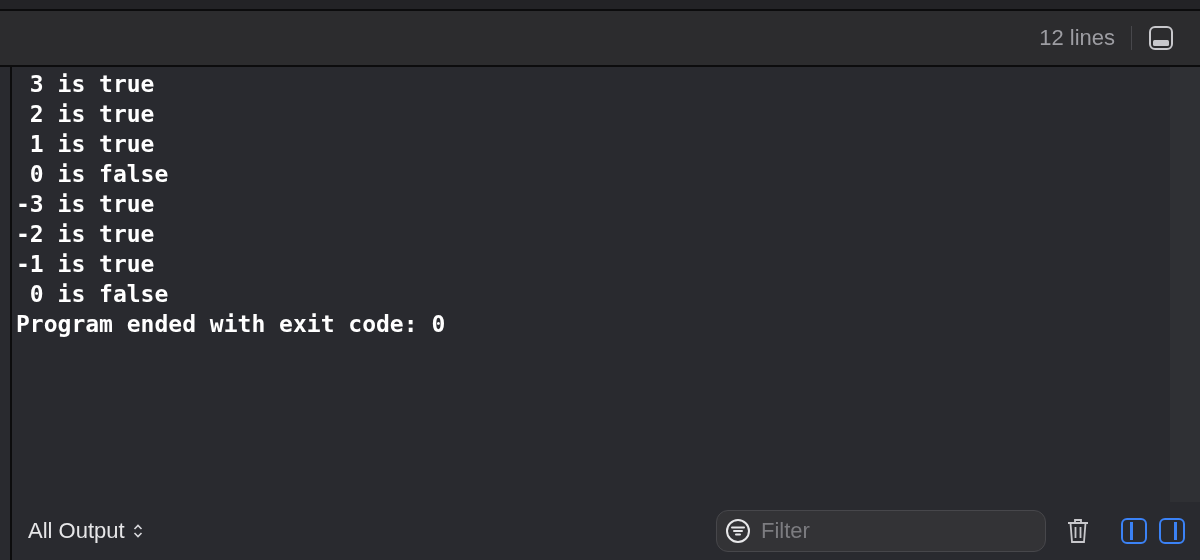 The width and height of the screenshot is (1200, 560). I want to click on output-line: -2 is true, so click(85, 234).